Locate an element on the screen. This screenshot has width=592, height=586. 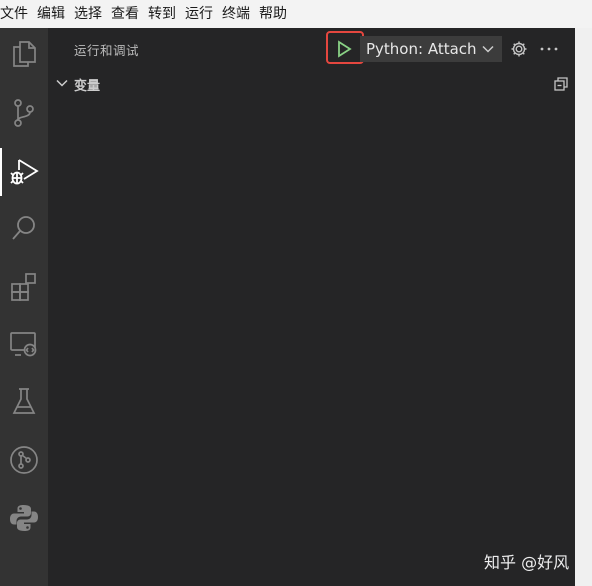
menu-selection: 选择 is located at coordinates (89, 14).